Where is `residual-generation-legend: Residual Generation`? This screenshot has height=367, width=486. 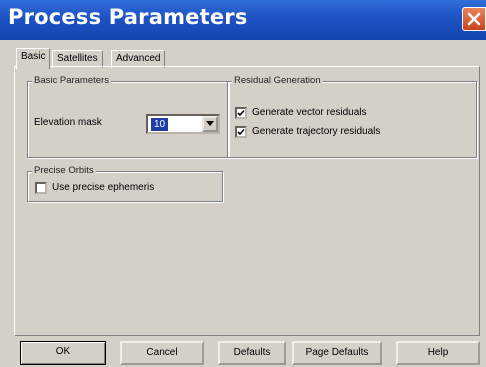 residual-generation-legend: Residual Generation is located at coordinates (277, 80).